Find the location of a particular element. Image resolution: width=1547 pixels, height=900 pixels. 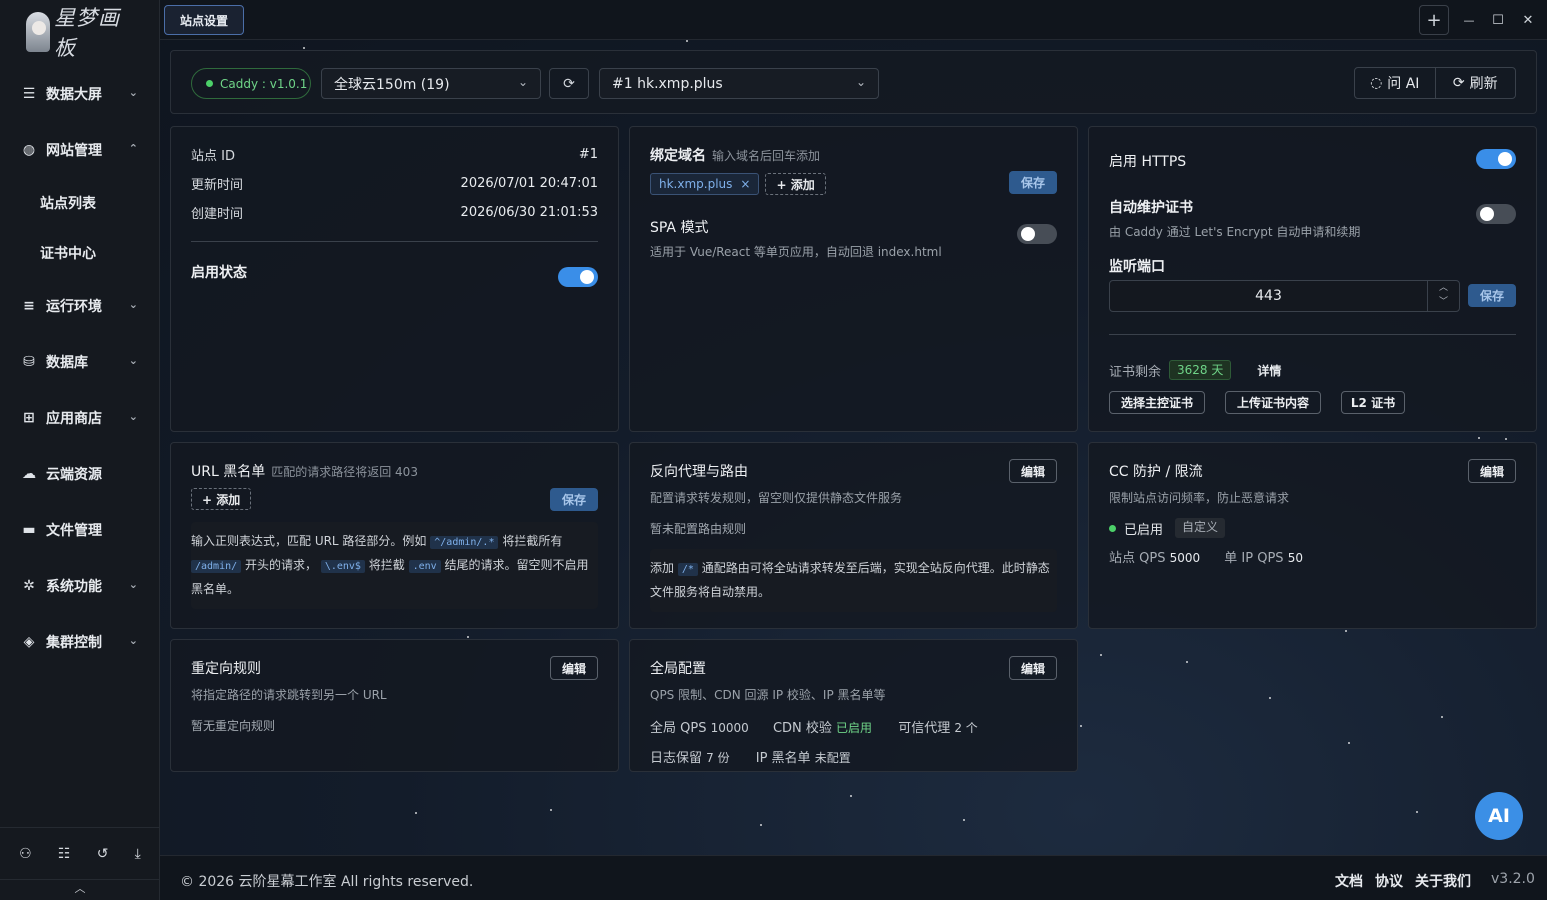

server-select: 全球云150m (19) ⌄ is located at coordinates (431, 83).